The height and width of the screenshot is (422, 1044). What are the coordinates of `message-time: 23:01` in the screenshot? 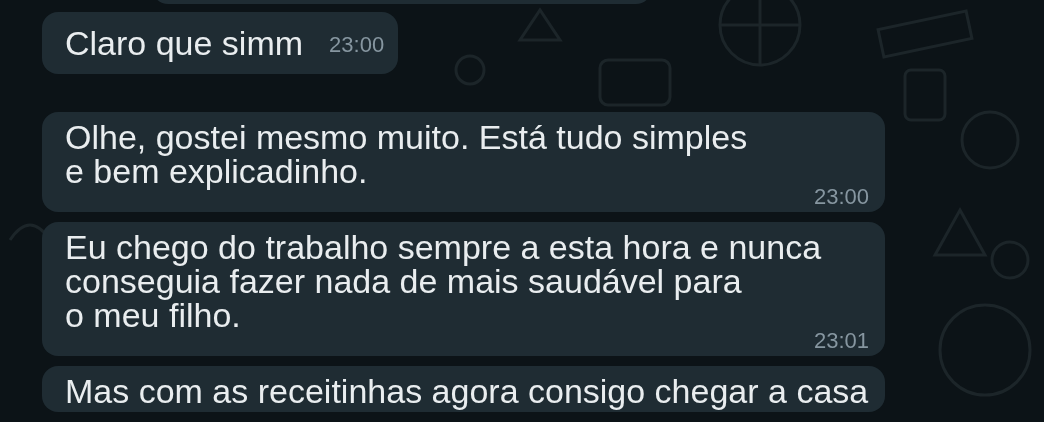 It's located at (841, 341).